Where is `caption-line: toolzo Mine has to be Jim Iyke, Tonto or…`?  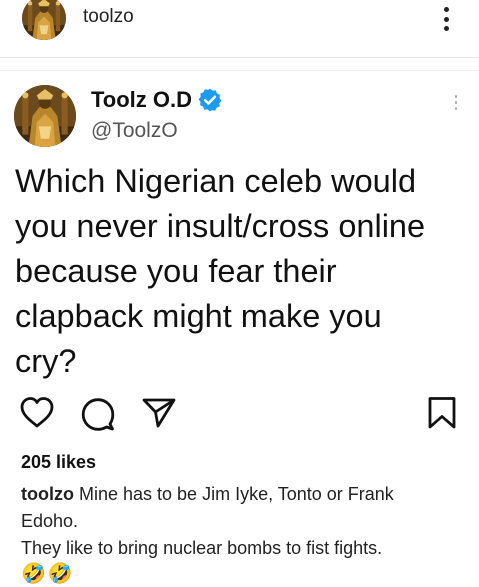
caption-line: toolzo Mine has to be Jim Iyke, Tonto or… is located at coordinates (246, 494).